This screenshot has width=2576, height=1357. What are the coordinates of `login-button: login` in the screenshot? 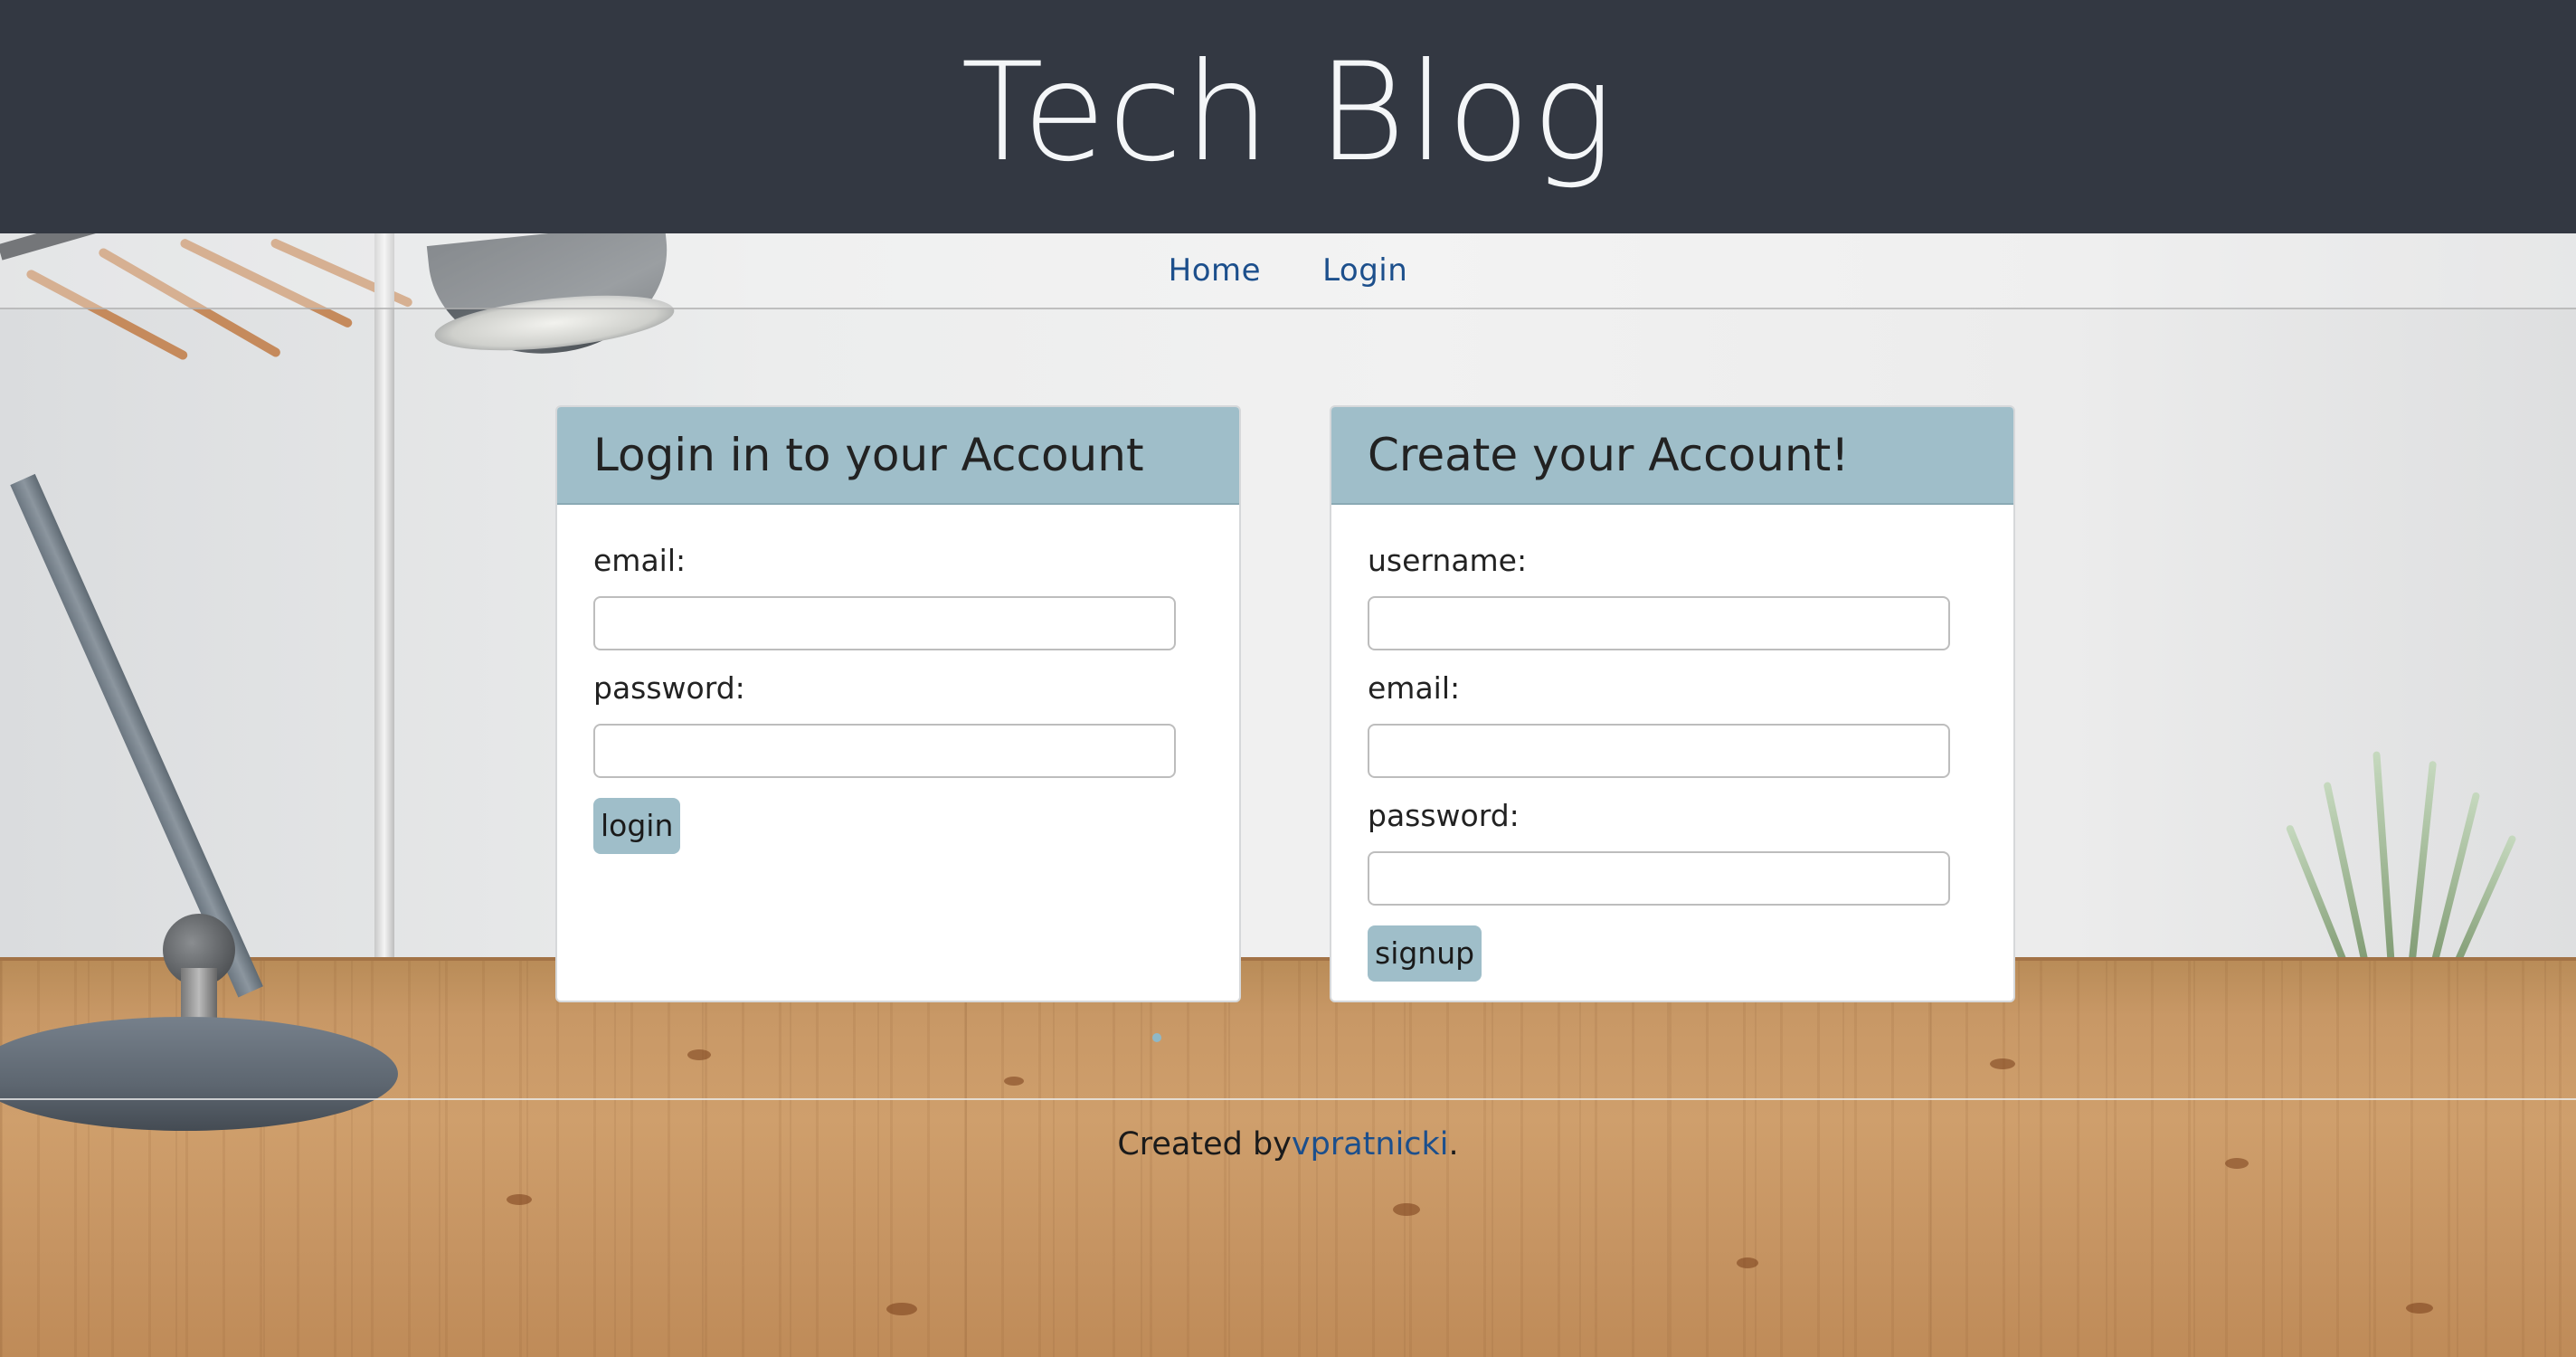 It's located at (637, 826).